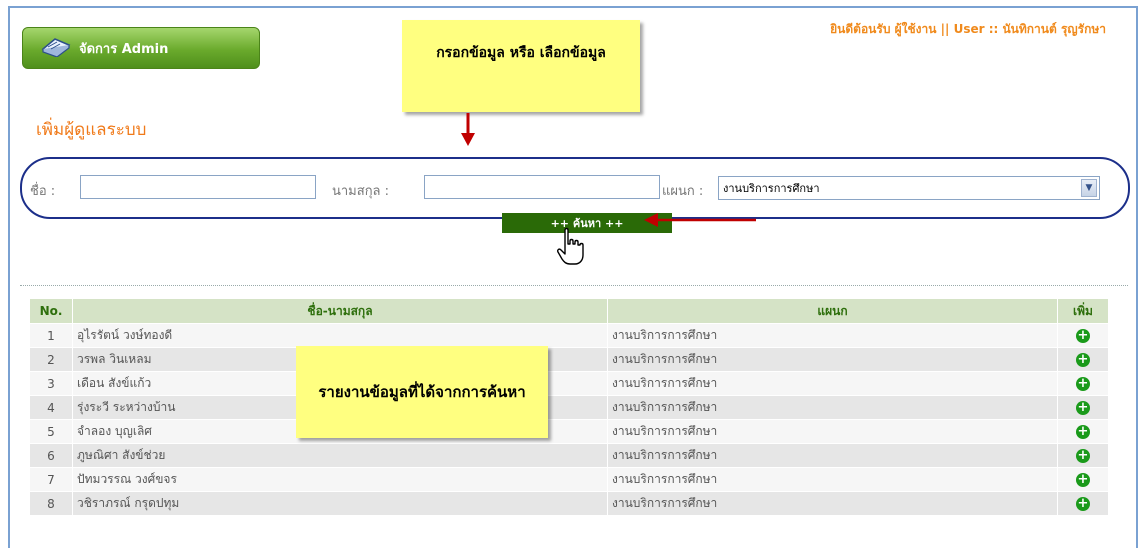 This screenshot has height=548, width=1144. What do you see at coordinates (422, 392) in the screenshot?
I see `note-report-hint: รายงานข้อมูลที่ได้จากการค้นหา` at bounding box center [422, 392].